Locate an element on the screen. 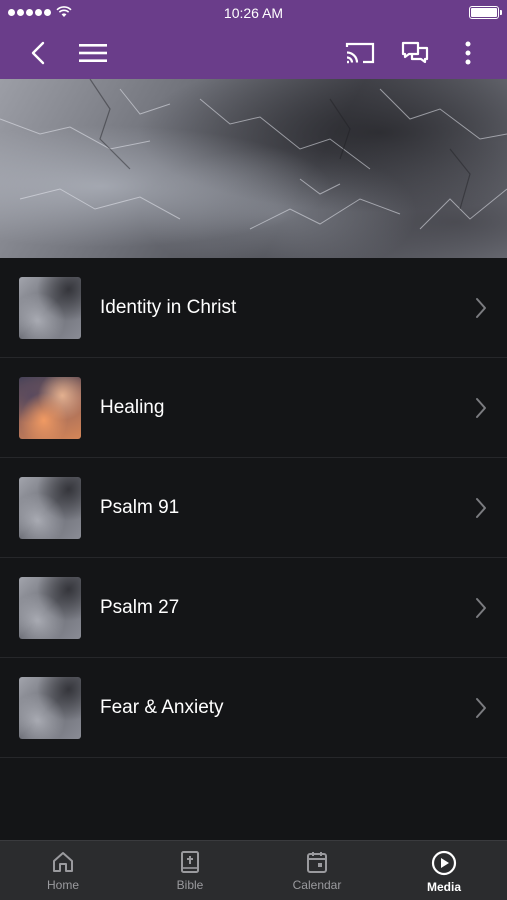  tab-label: Home is located at coordinates (62, 885).